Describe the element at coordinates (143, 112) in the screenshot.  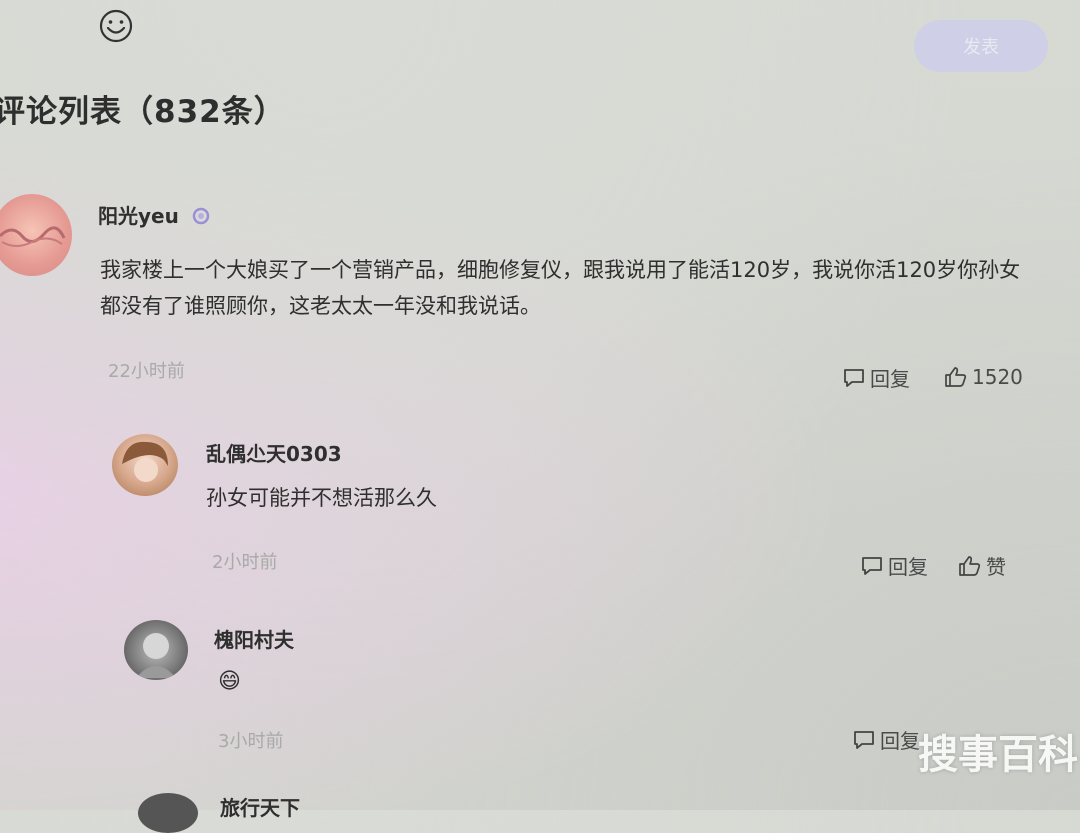
I see `comment-list-title: 评论列表（832条）` at that location.